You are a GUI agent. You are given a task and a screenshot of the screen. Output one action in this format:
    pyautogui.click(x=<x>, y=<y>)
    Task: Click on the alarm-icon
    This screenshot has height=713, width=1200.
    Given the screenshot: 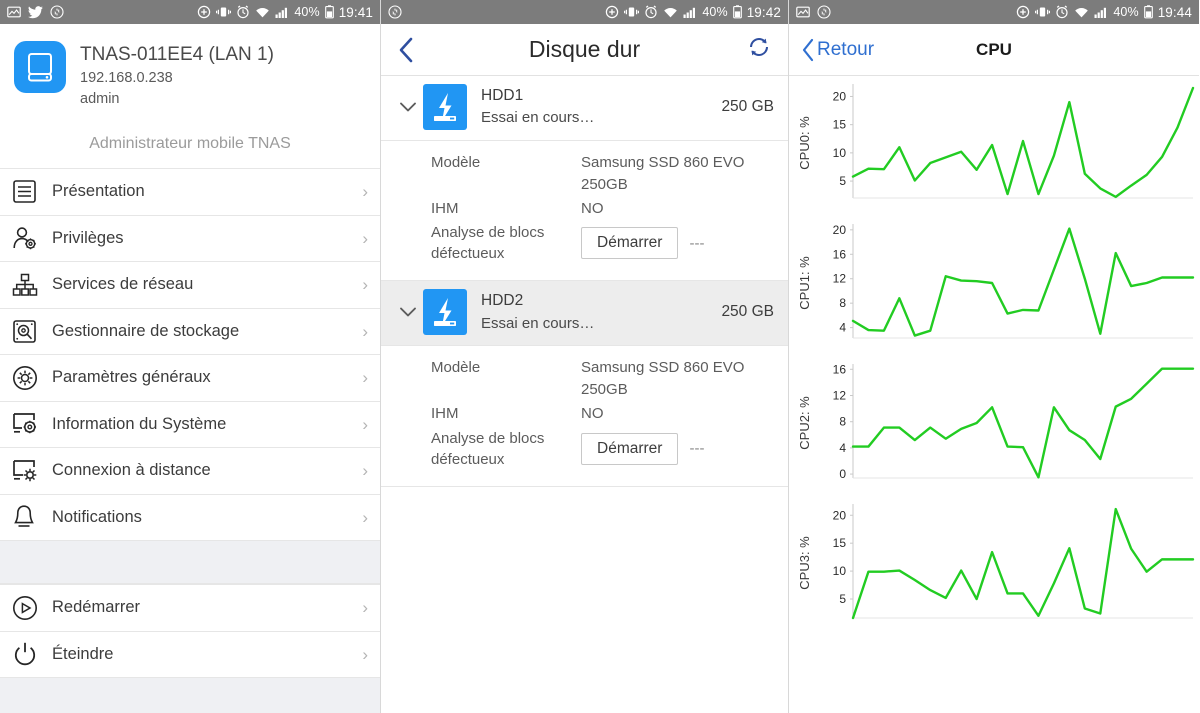 What is the action you would take?
    pyautogui.click(x=243, y=12)
    